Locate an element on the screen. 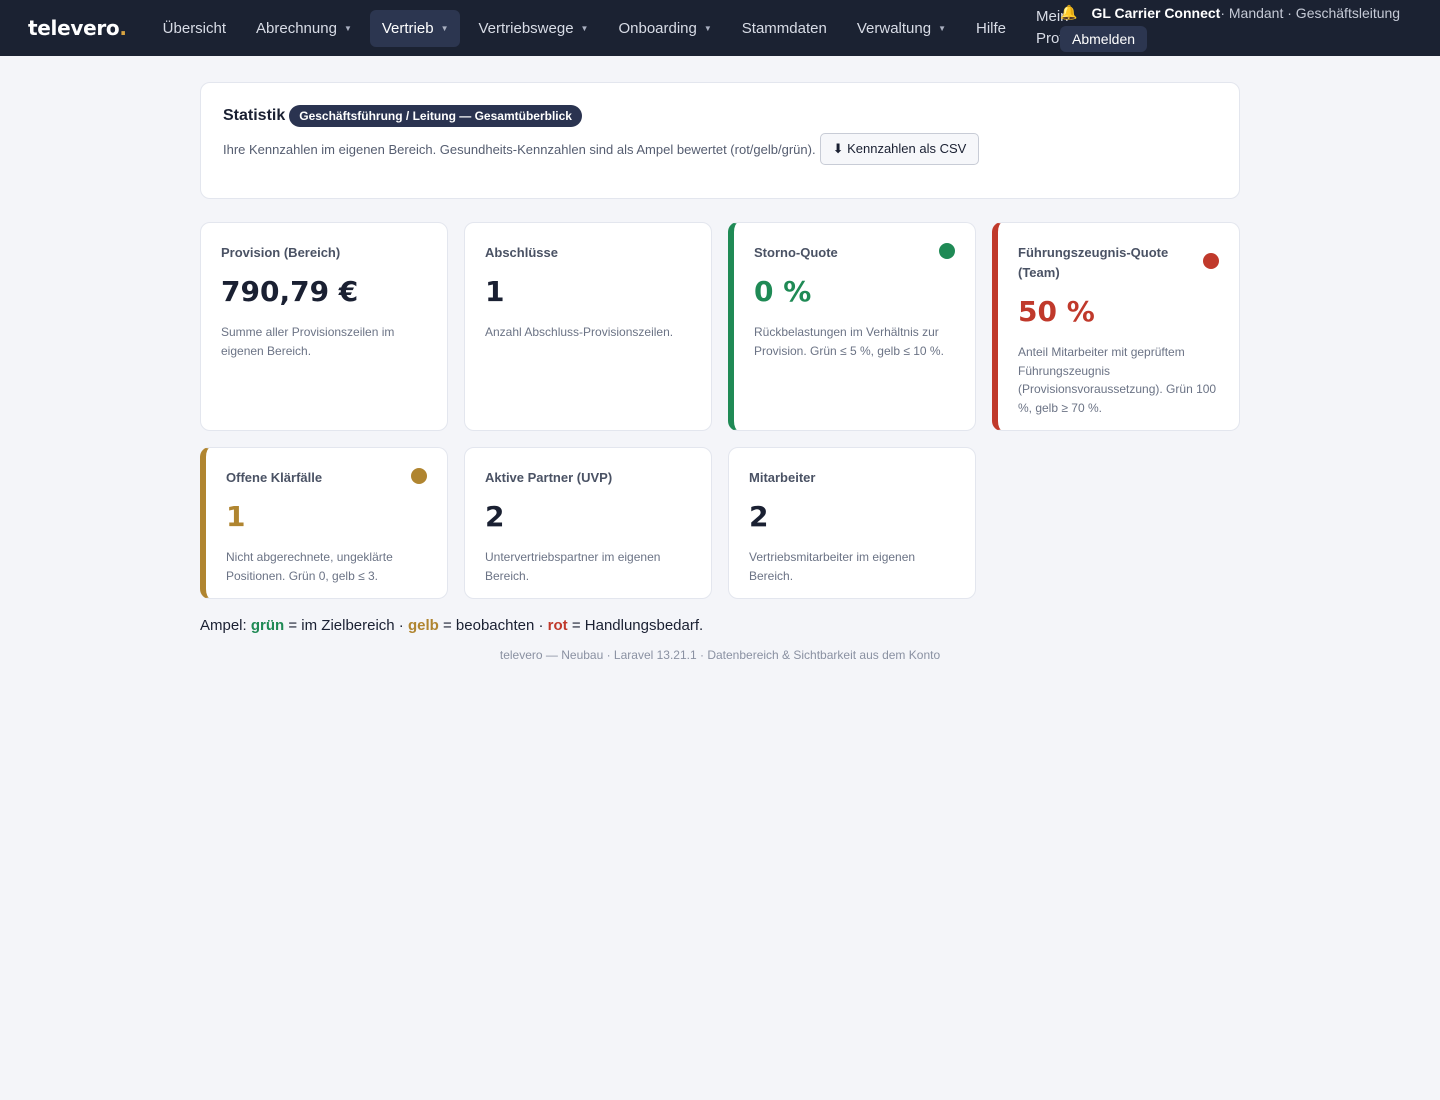  nav-item-stammdaten: Stammdaten is located at coordinates (784, 28).